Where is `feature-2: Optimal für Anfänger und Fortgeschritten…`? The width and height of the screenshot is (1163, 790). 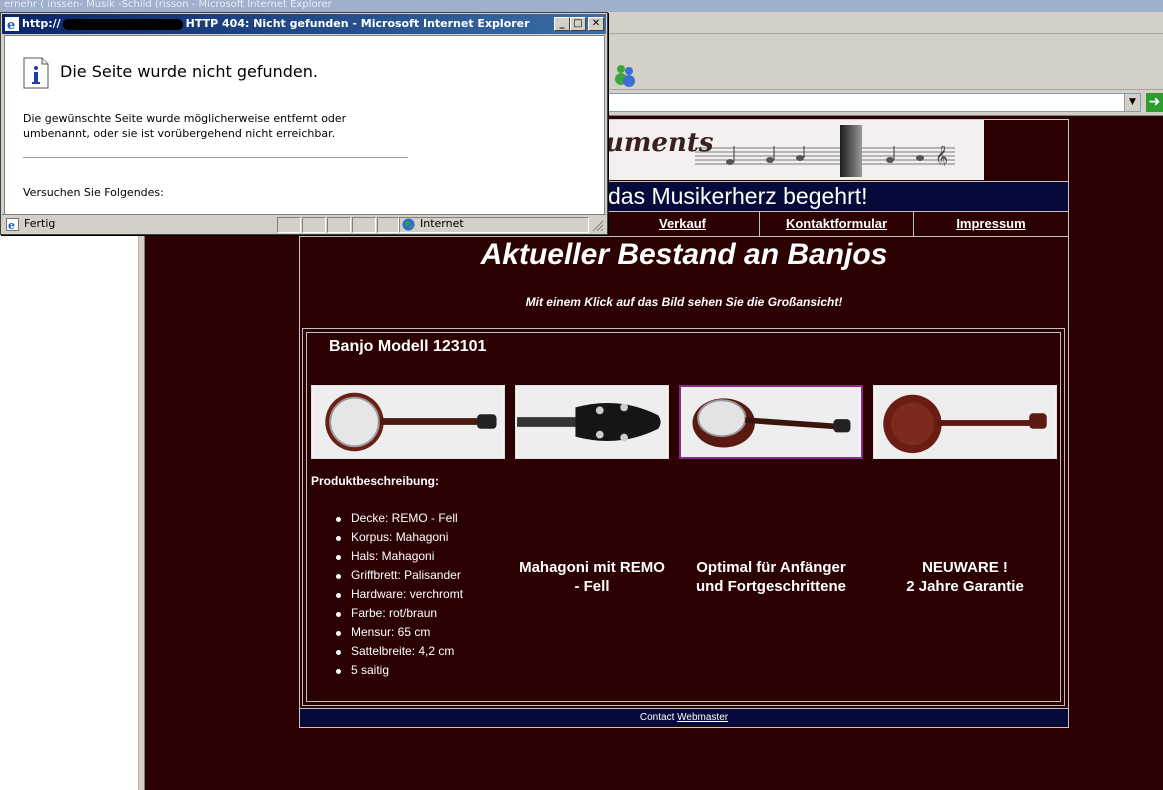
feature-2: Optimal für Anfänger und Fortgeschritten… is located at coordinates (771, 577).